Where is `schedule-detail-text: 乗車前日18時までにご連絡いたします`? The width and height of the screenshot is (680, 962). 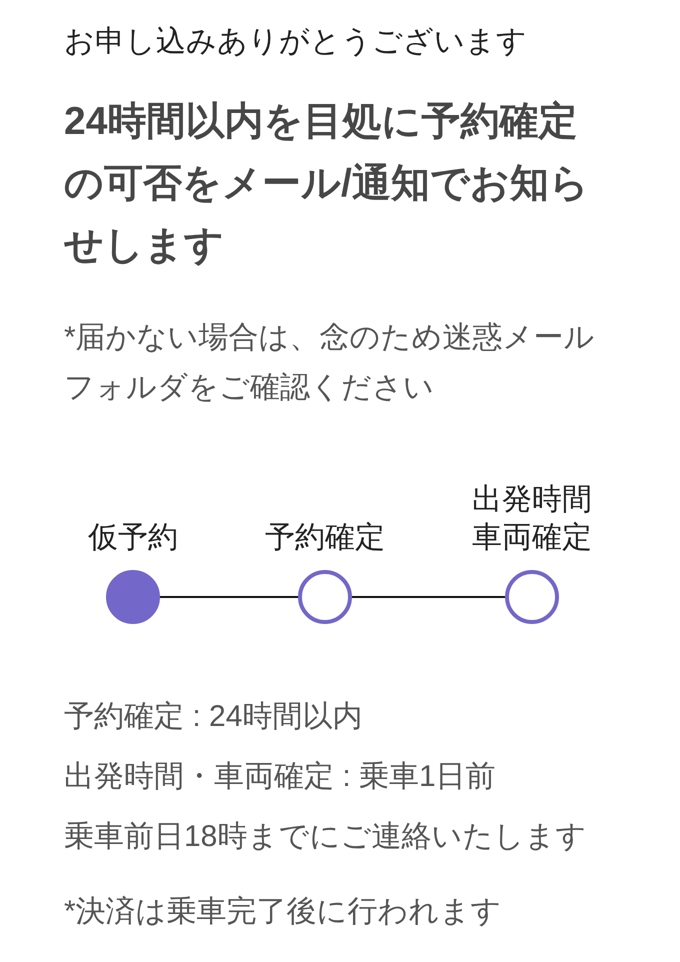 schedule-detail-text: 乗車前日18時までにご連絡いたします is located at coordinates (326, 837).